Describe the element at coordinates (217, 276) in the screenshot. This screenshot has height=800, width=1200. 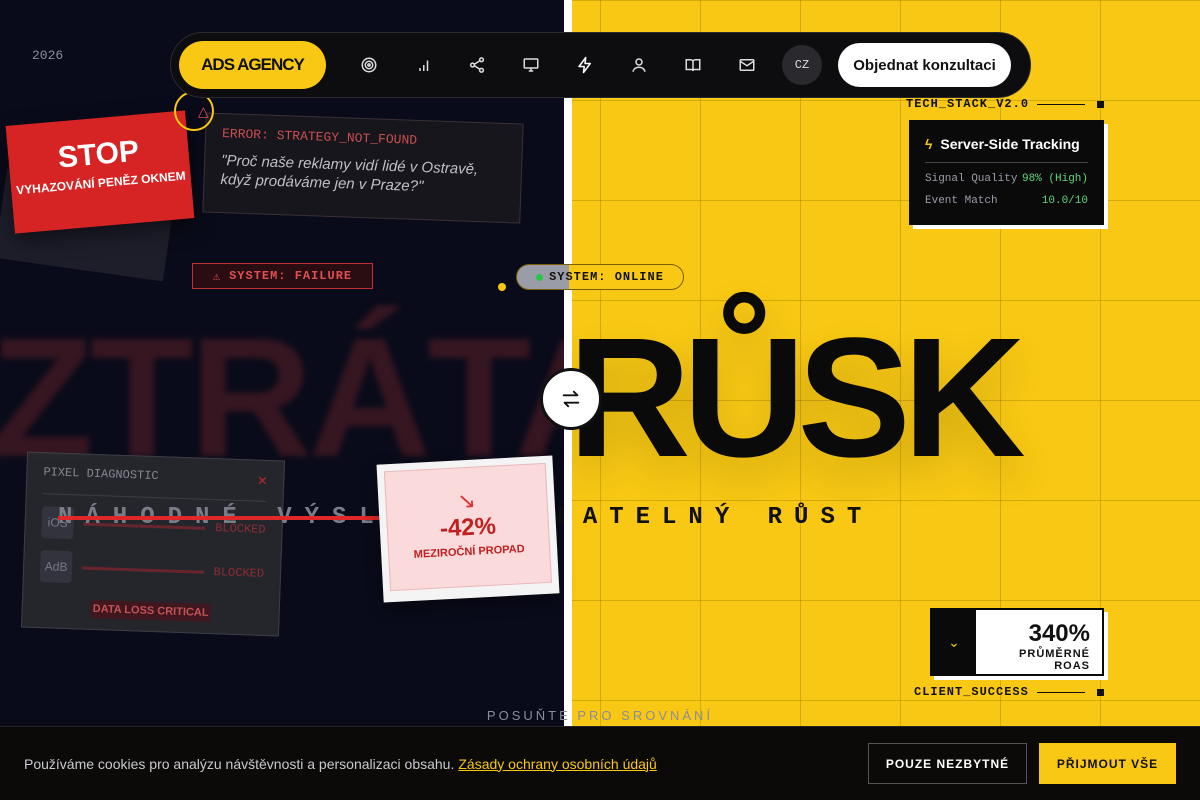
I see `warning-icon: ⚠` at that location.